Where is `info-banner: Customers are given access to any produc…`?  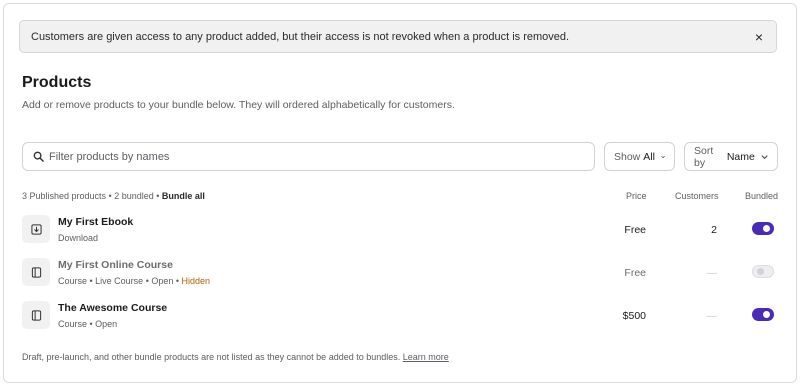
info-banner: Customers are given access to any produc… is located at coordinates (398, 36).